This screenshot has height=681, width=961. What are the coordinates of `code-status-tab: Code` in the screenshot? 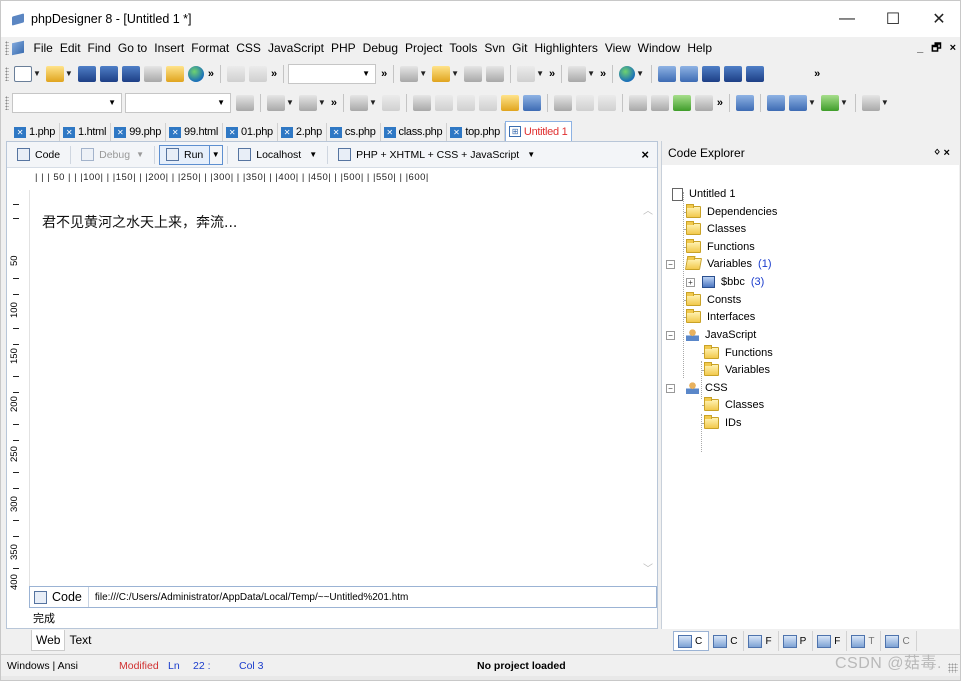 It's located at (59, 597).